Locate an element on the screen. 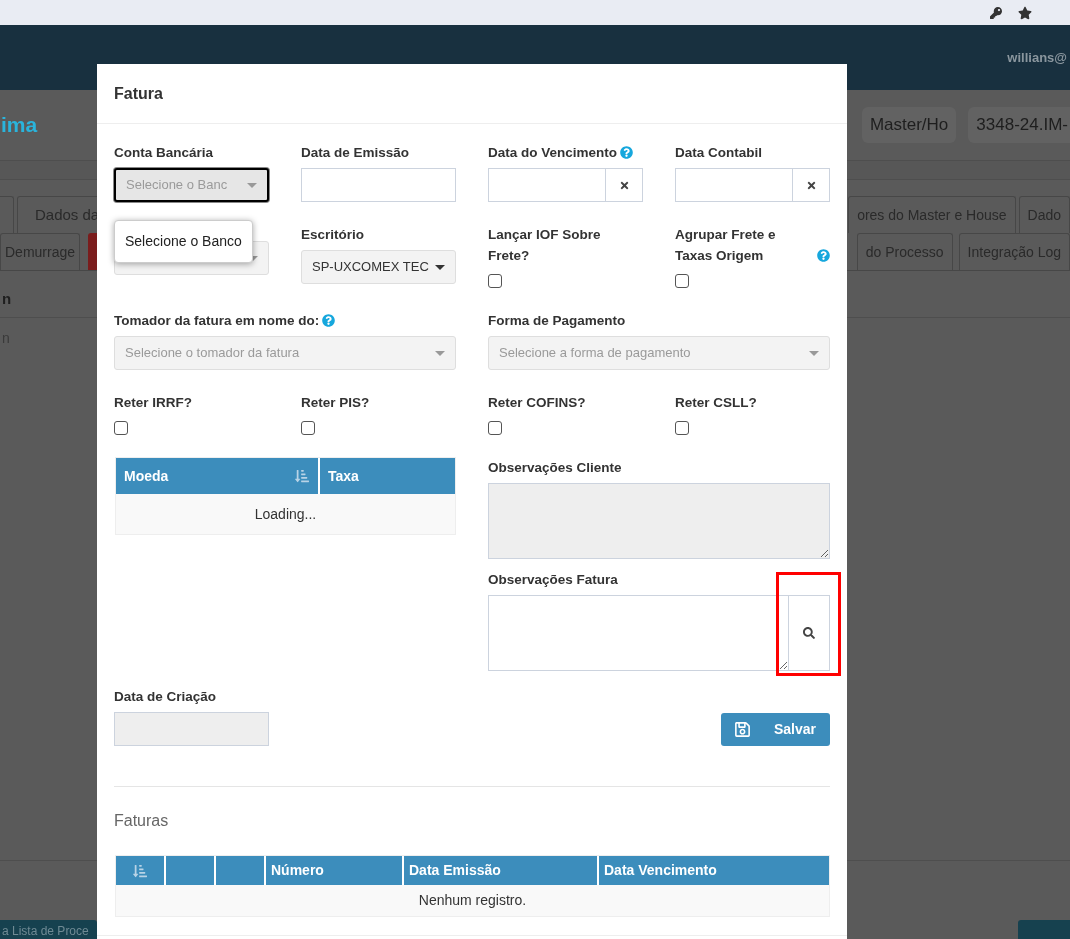  field-label: Observações Cliente is located at coordinates (555, 468).